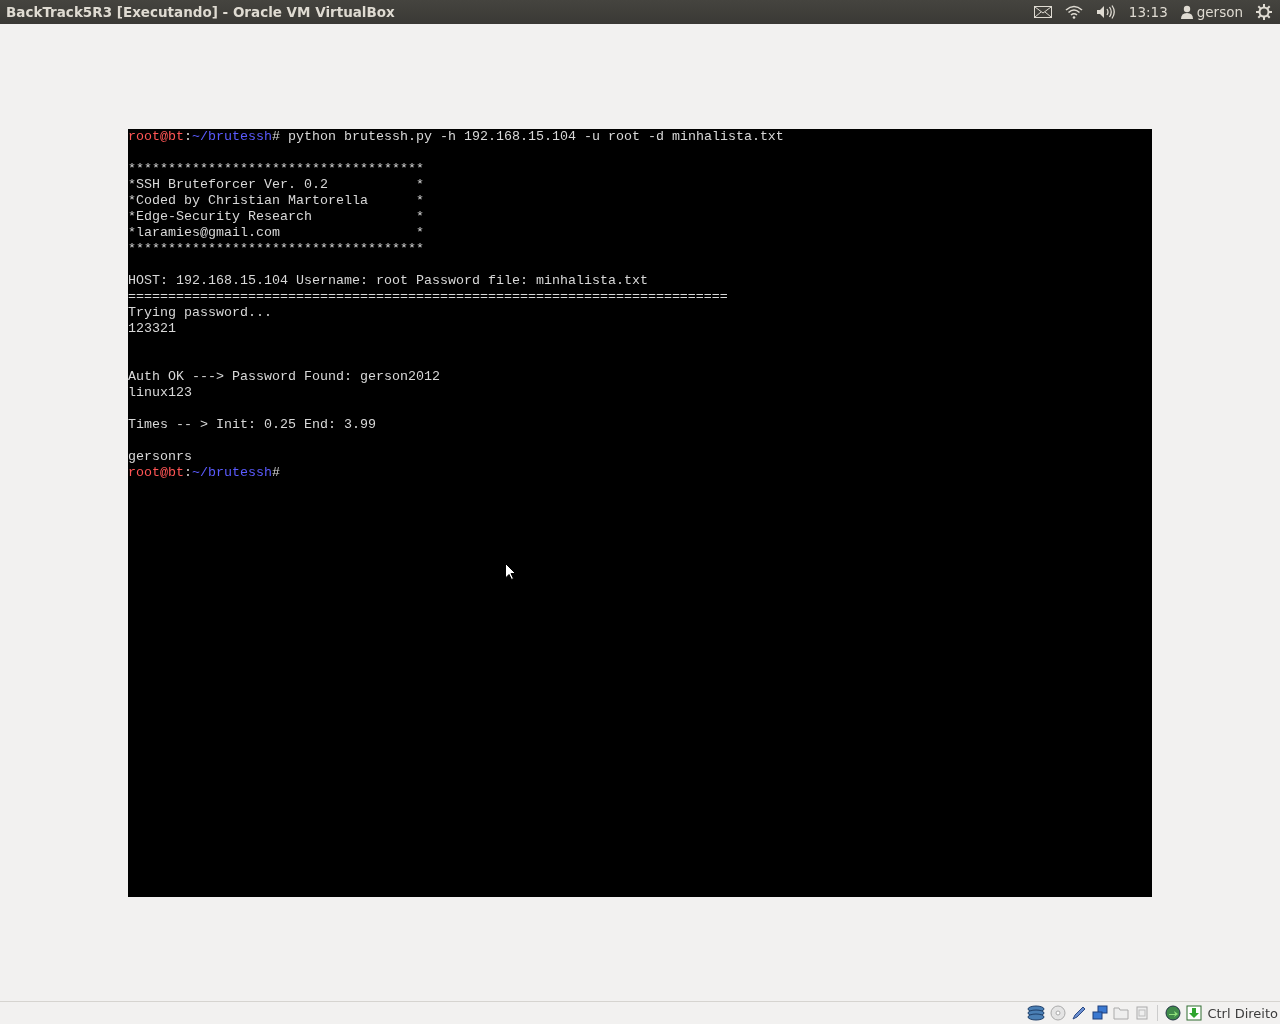 This screenshot has width=1280, height=1024. I want to click on mail-icon, so click(1042, 12).